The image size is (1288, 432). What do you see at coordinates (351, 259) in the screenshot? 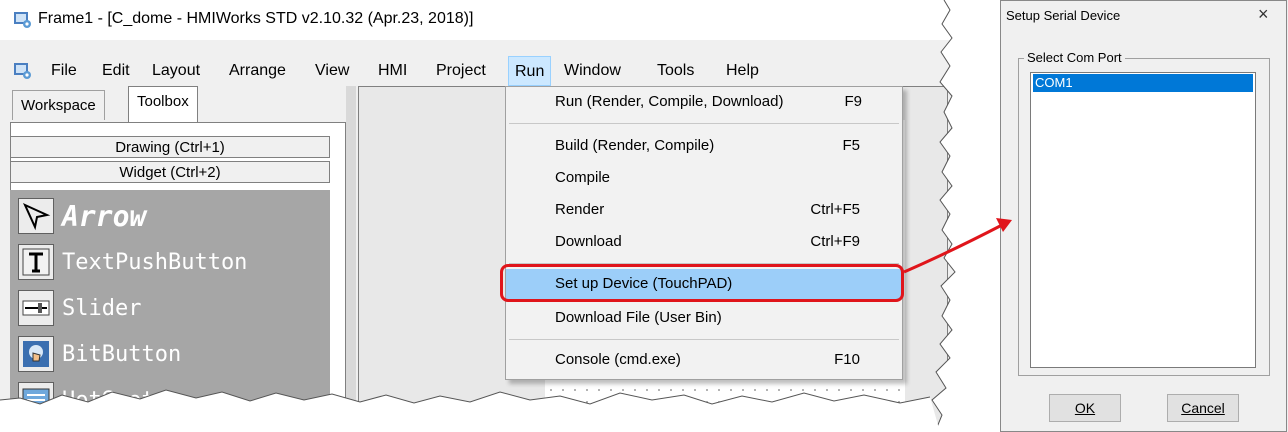
I see `panel-splitter` at bounding box center [351, 259].